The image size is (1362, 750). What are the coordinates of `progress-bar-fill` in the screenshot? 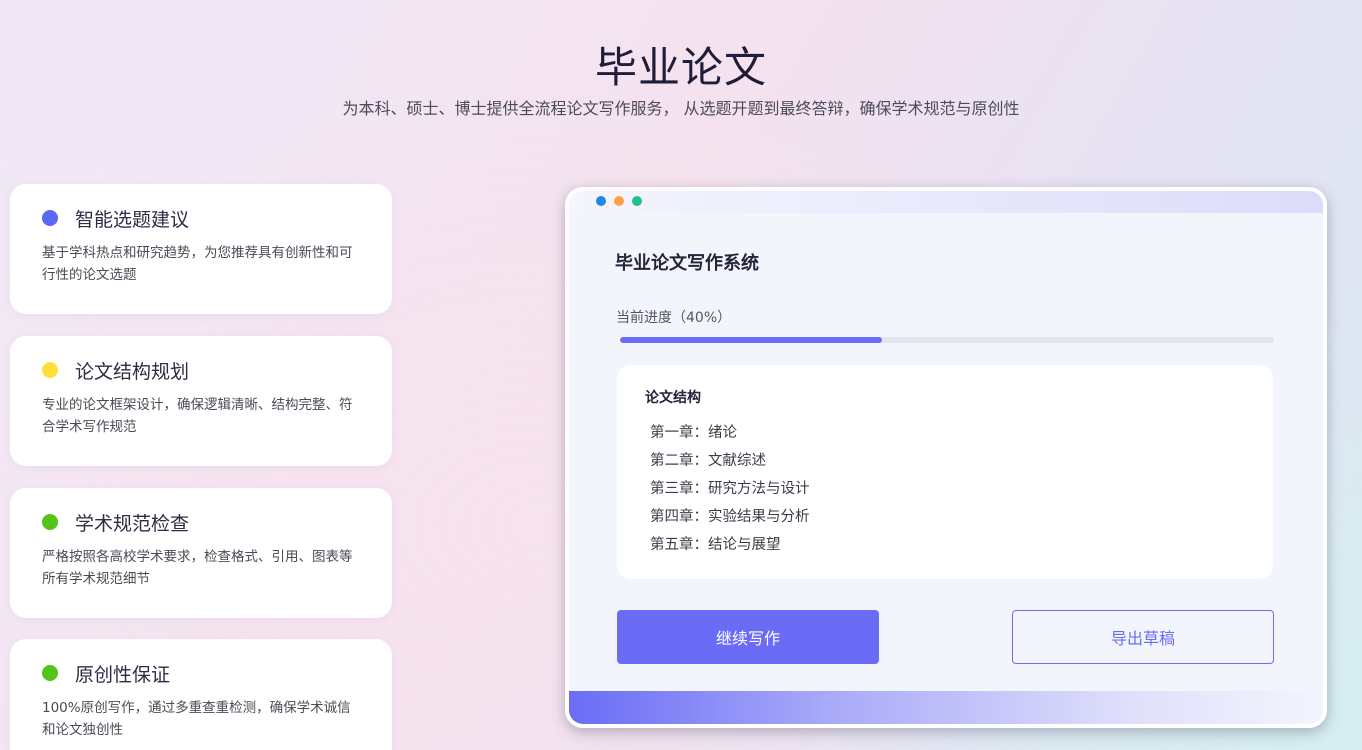 It's located at (751, 340).